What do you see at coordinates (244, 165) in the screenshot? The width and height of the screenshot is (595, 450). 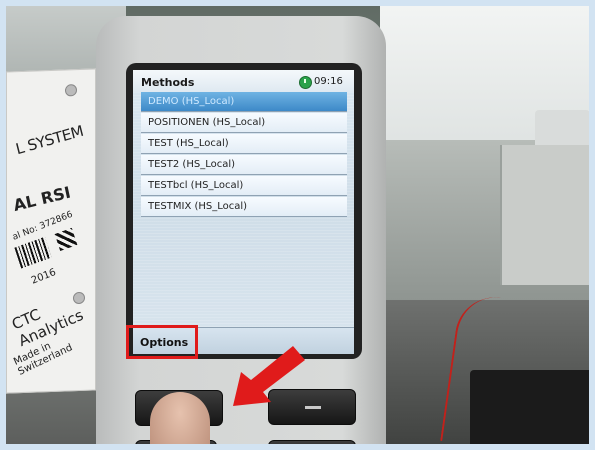 I see `method-item: TEST2 (HS_Local)` at bounding box center [244, 165].